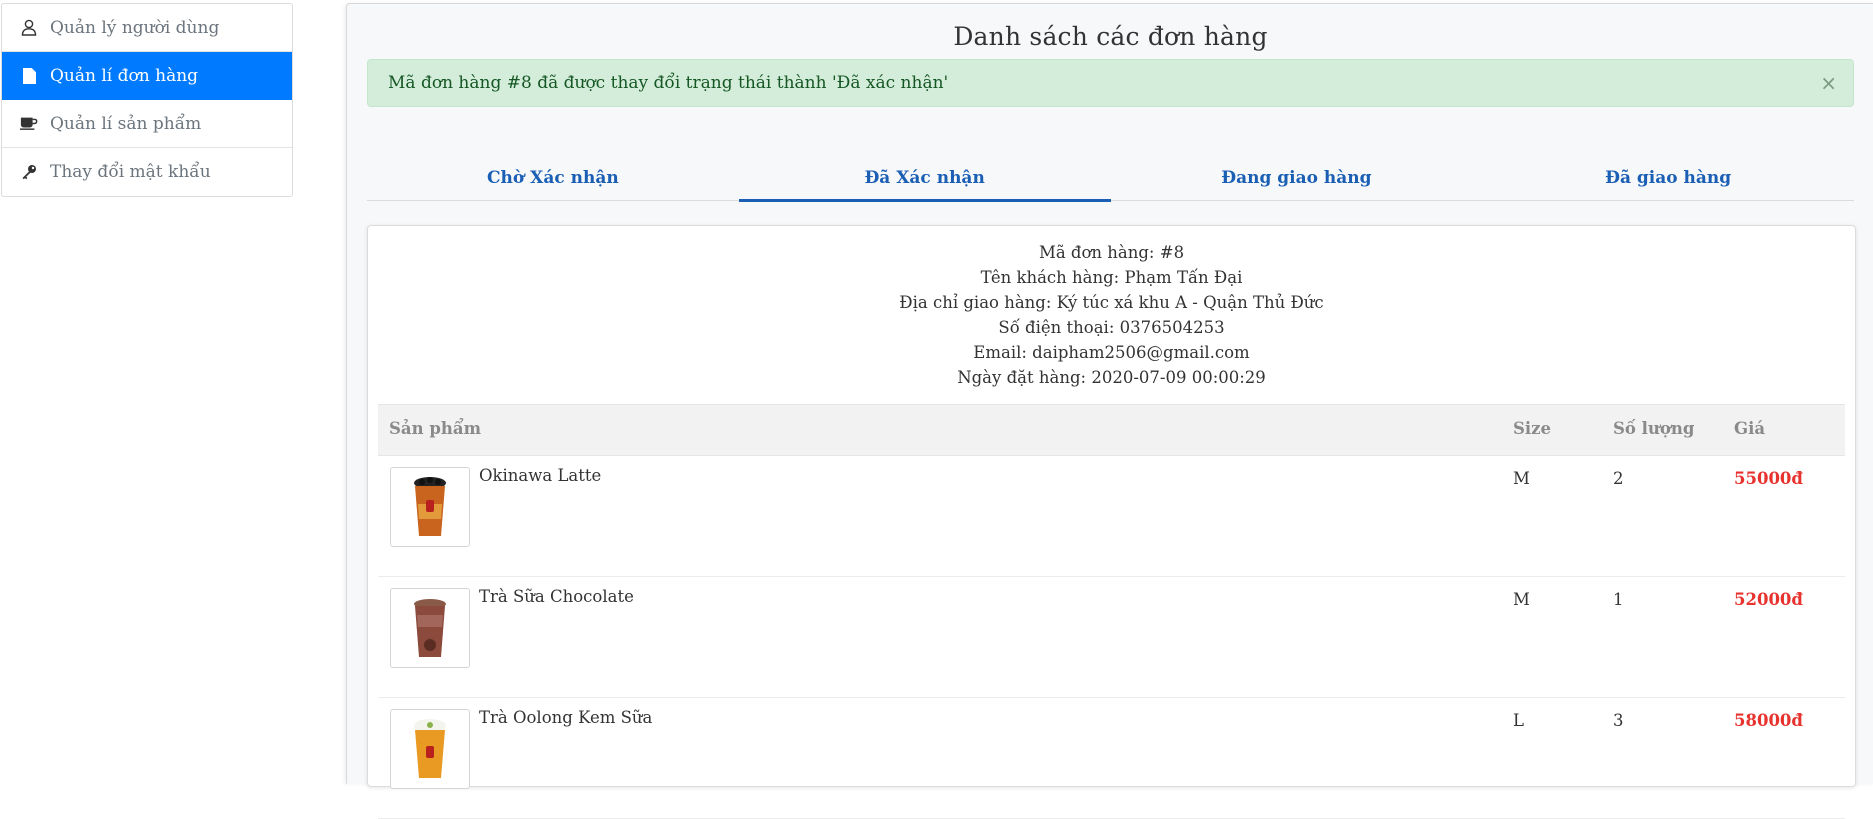  I want to click on product-price: 58000đ, so click(1768, 720).